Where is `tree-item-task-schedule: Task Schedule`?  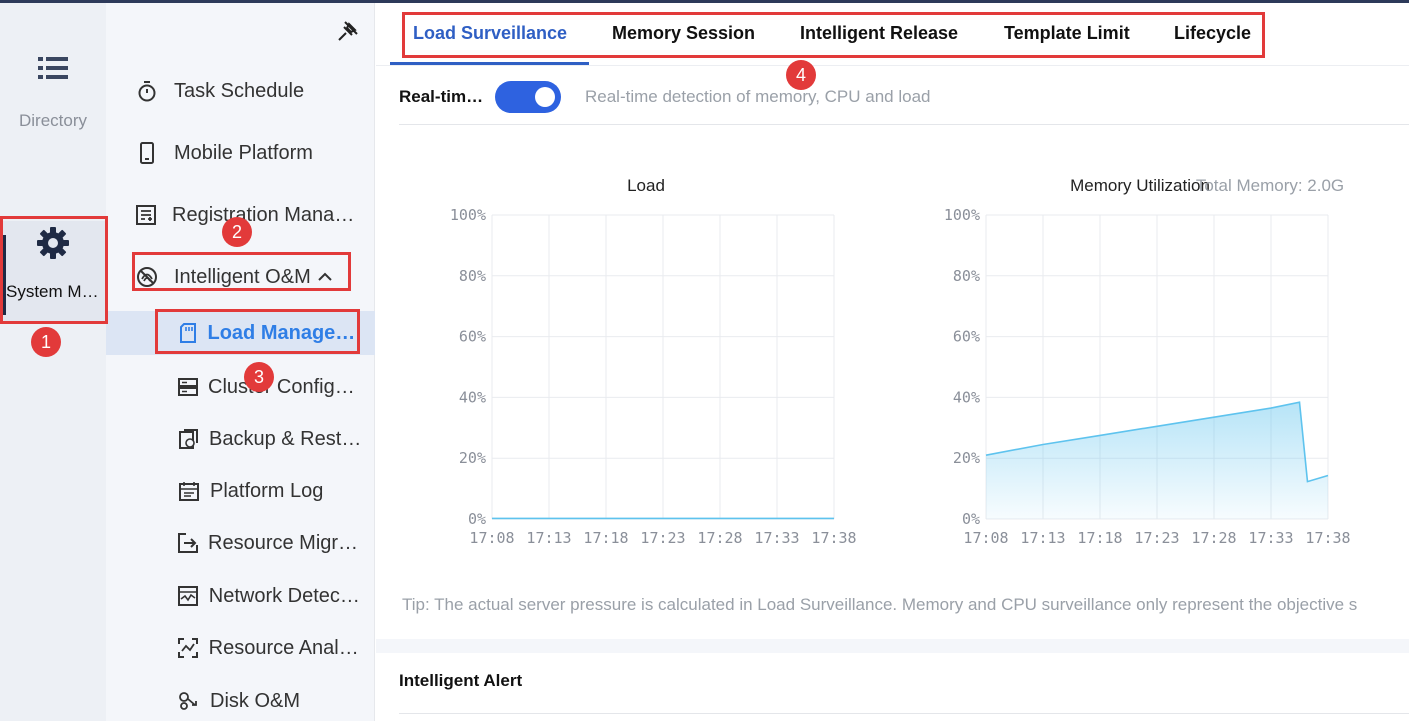
tree-item-task-schedule: Task Schedule is located at coordinates (248, 91).